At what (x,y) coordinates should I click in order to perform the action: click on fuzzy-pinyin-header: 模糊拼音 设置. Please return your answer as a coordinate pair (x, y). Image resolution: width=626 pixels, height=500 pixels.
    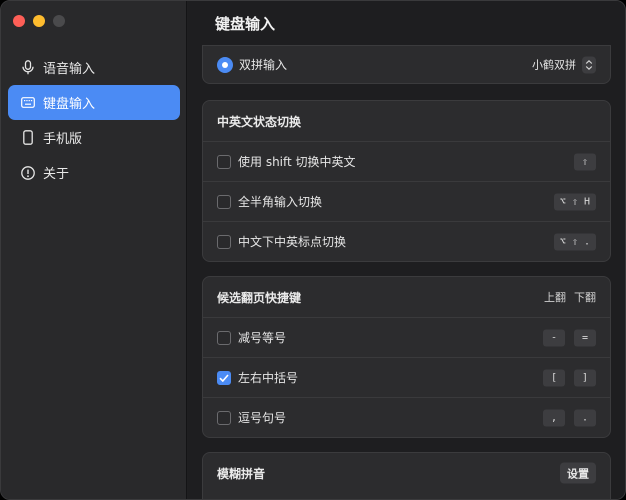
    Looking at the image, I should click on (406, 473).